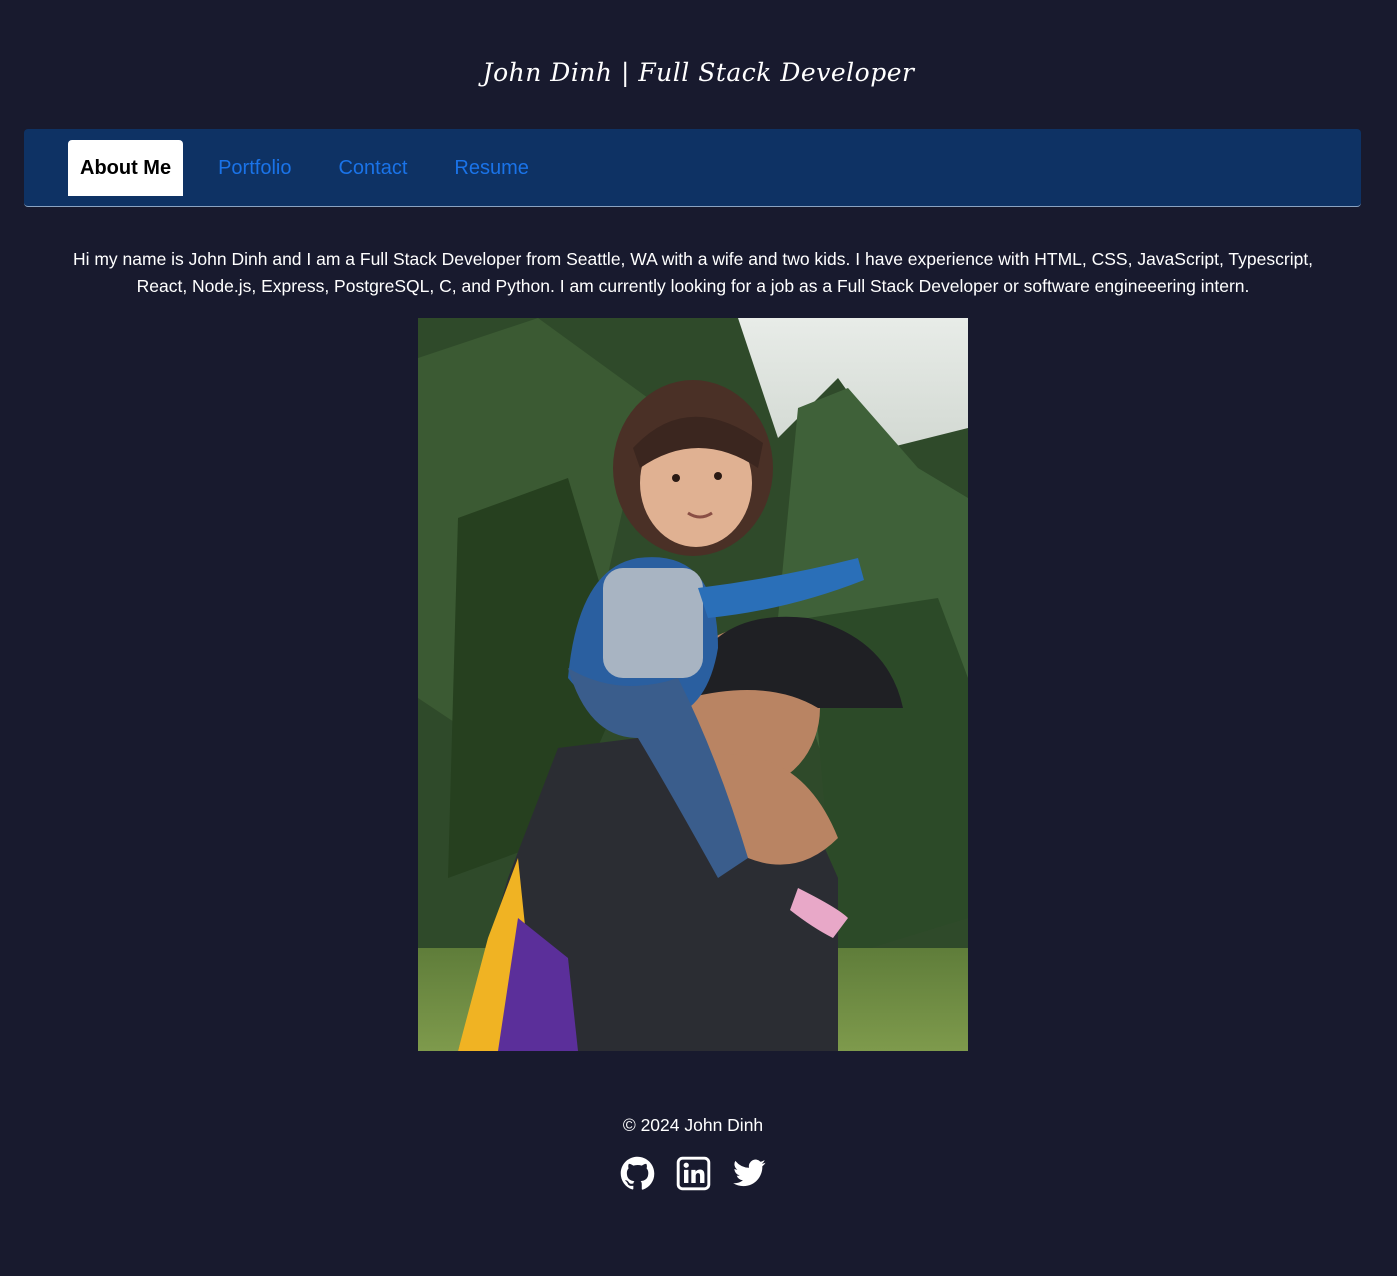  I want to click on tab-portfolio: Portfolio, so click(254, 168).